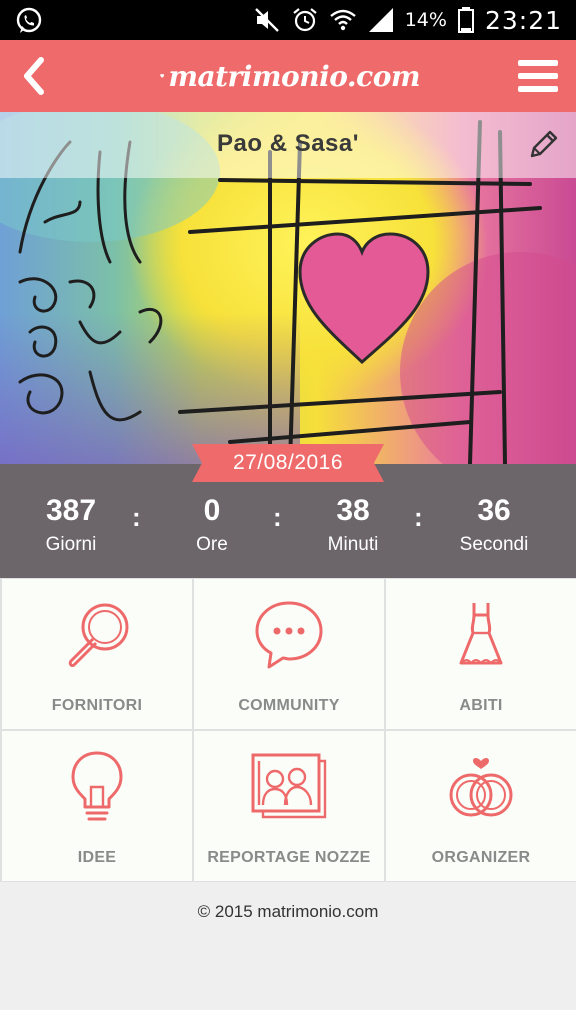 Image resolution: width=576 pixels, height=1024 pixels. Describe the element at coordinates (288, 911) in the screenshot. I see `copyright-text: © 2015 matrimonio.com` at that location.